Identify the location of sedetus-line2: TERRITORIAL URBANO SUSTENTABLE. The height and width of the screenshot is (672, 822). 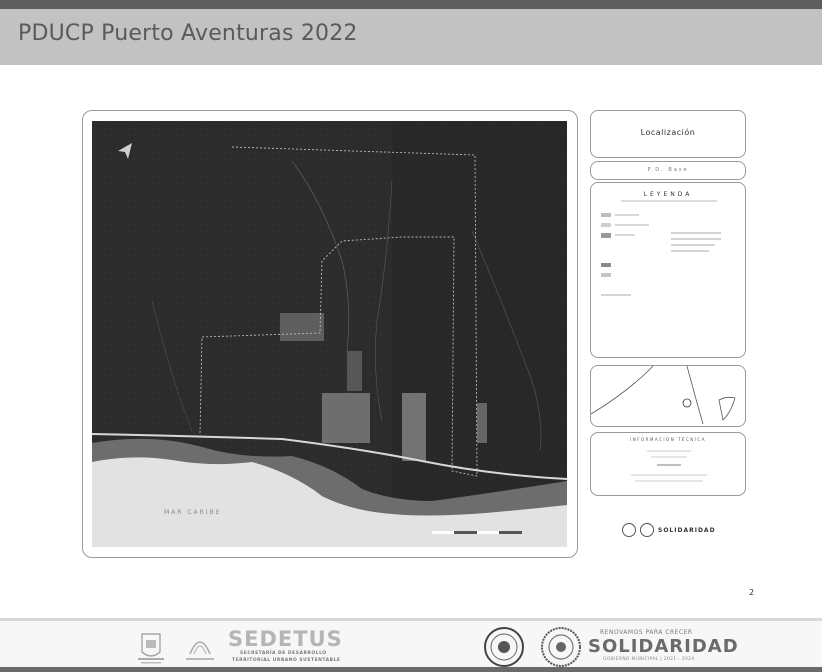
(286, 660).